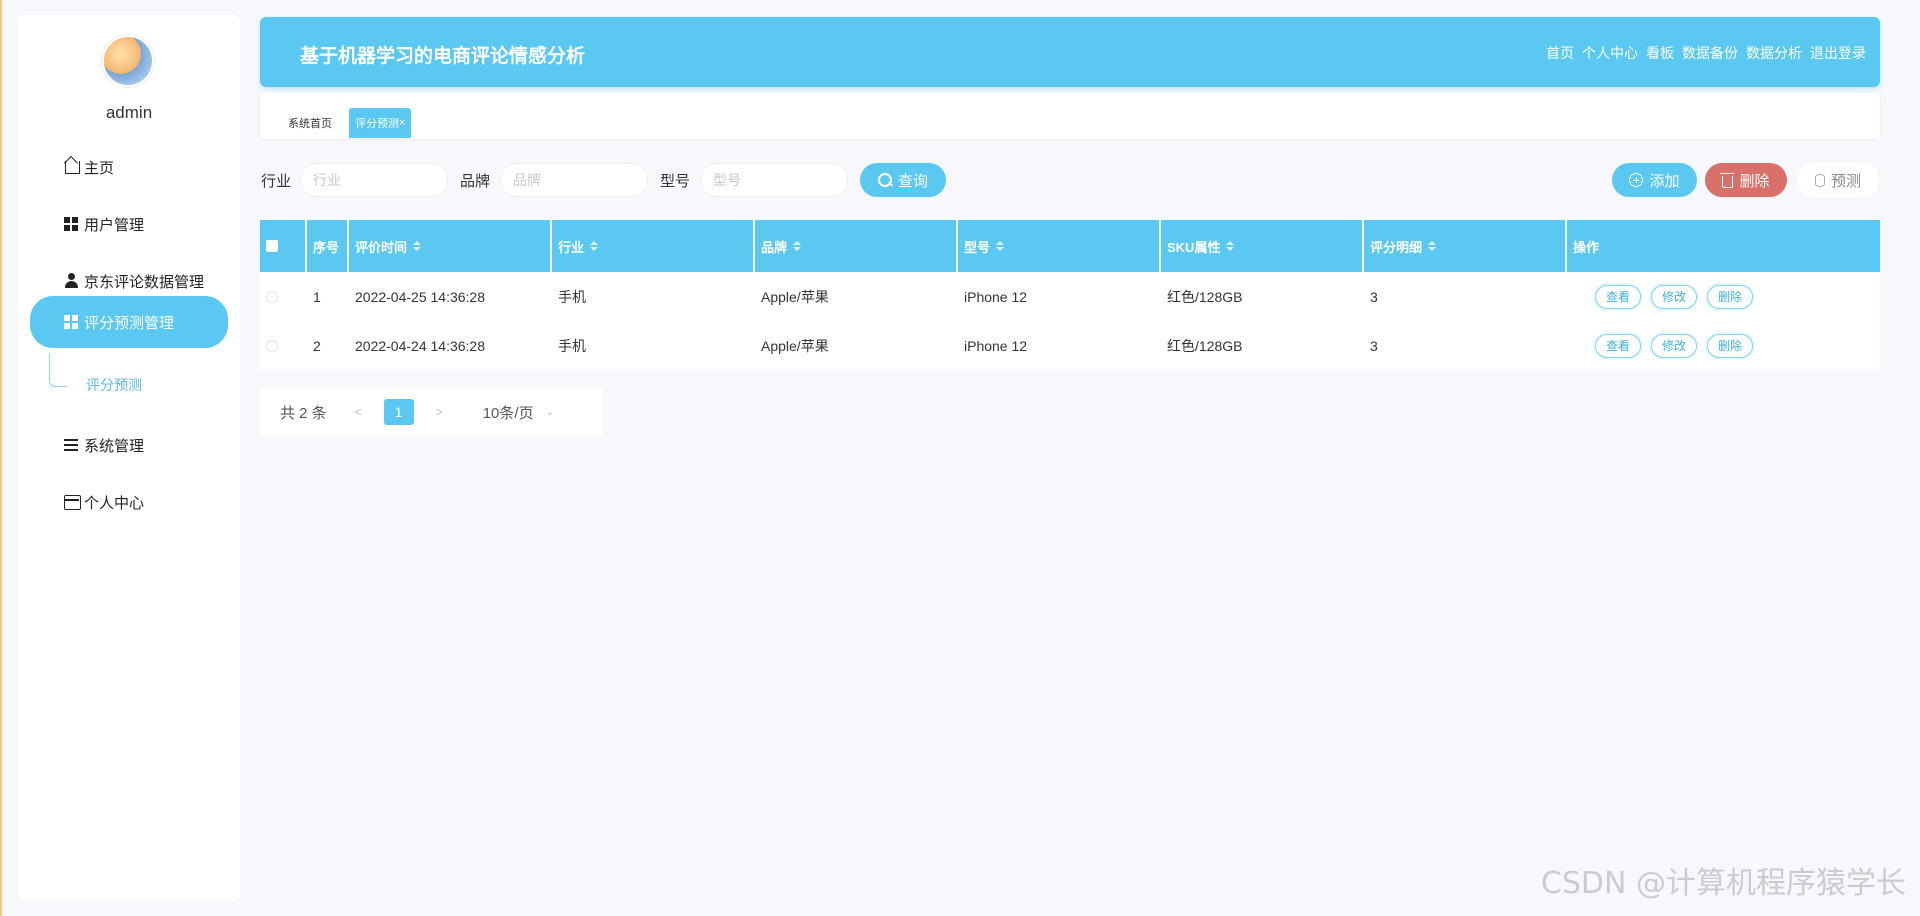  I want to click on sidebar-subitem-score-prediction: 评分预测, so click(114, 385).